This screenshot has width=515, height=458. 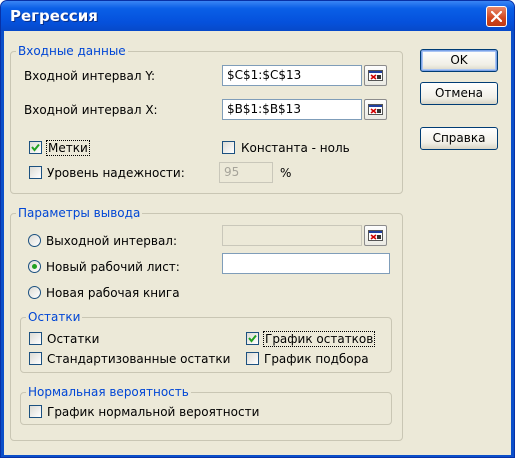 I want to click on output-range-ref-button, so click(x=375, y=235).